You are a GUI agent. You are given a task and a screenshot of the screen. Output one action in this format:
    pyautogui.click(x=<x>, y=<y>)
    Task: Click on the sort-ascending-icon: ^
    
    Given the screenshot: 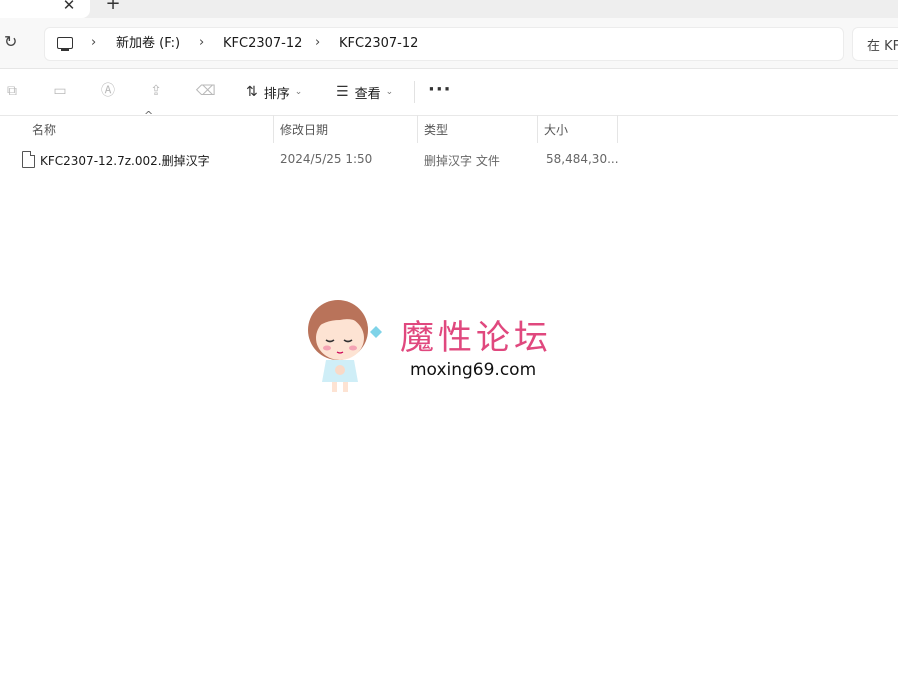 What is the action you would take?
    pyautogui.click(x=149, y=115)
    